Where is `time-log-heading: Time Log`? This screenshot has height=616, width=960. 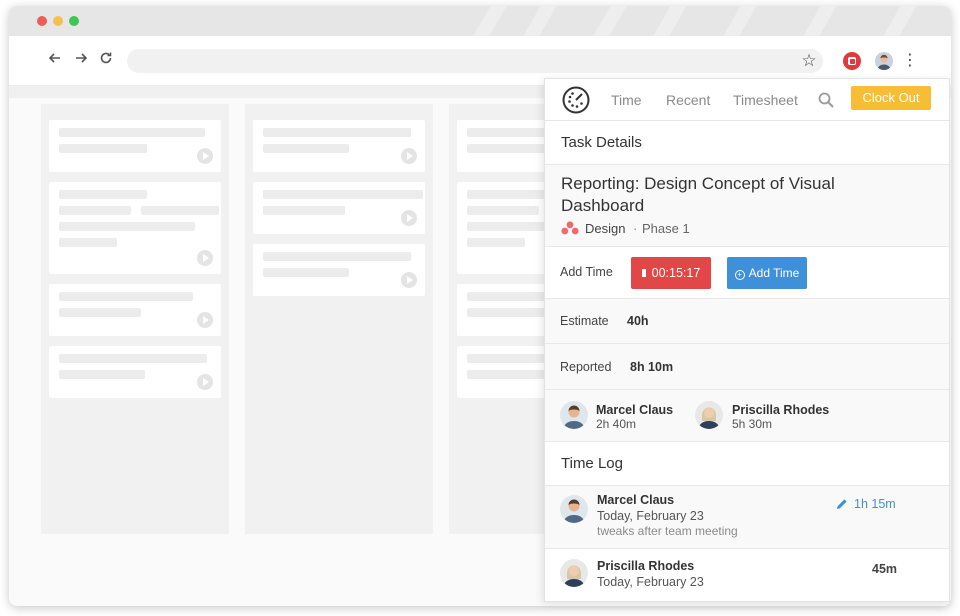
time-log-heading: Time Log is located at coordinates (592, 463).